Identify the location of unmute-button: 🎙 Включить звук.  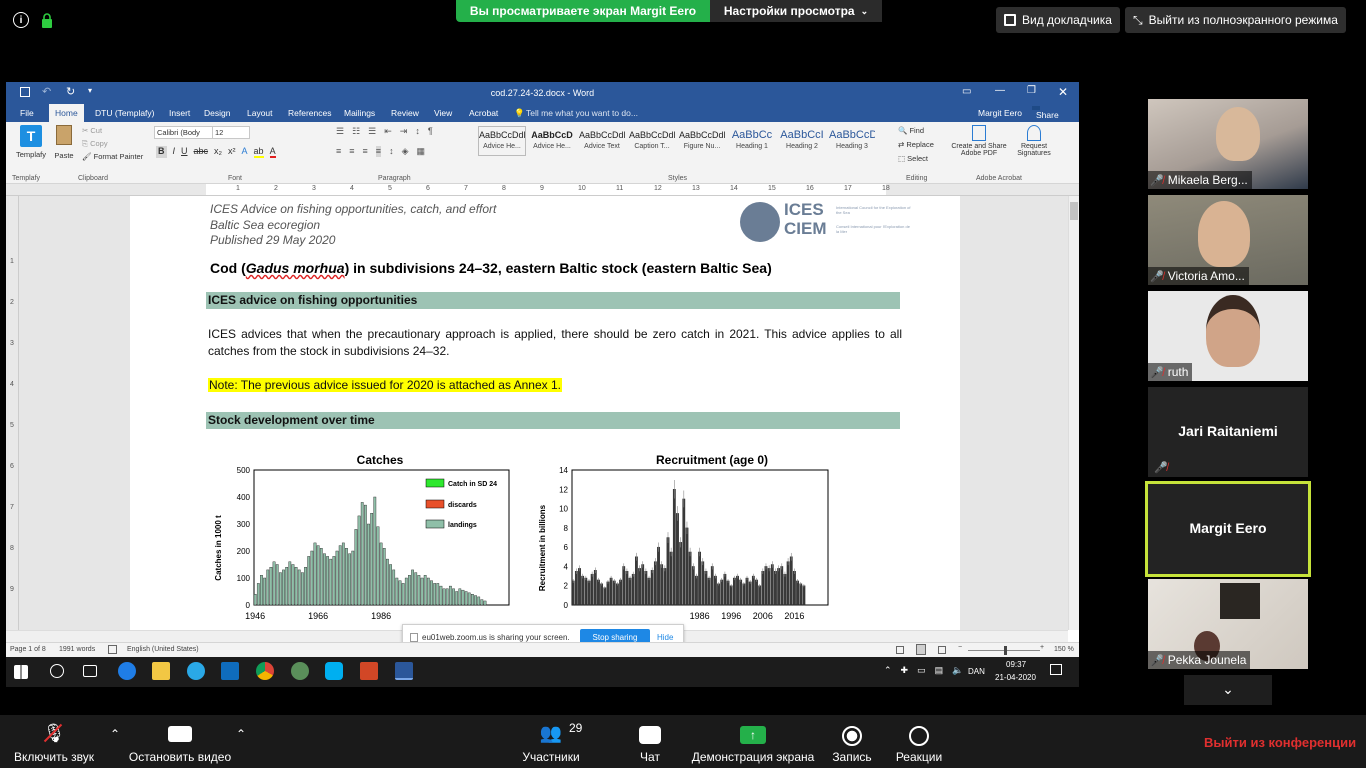
(54, 741).